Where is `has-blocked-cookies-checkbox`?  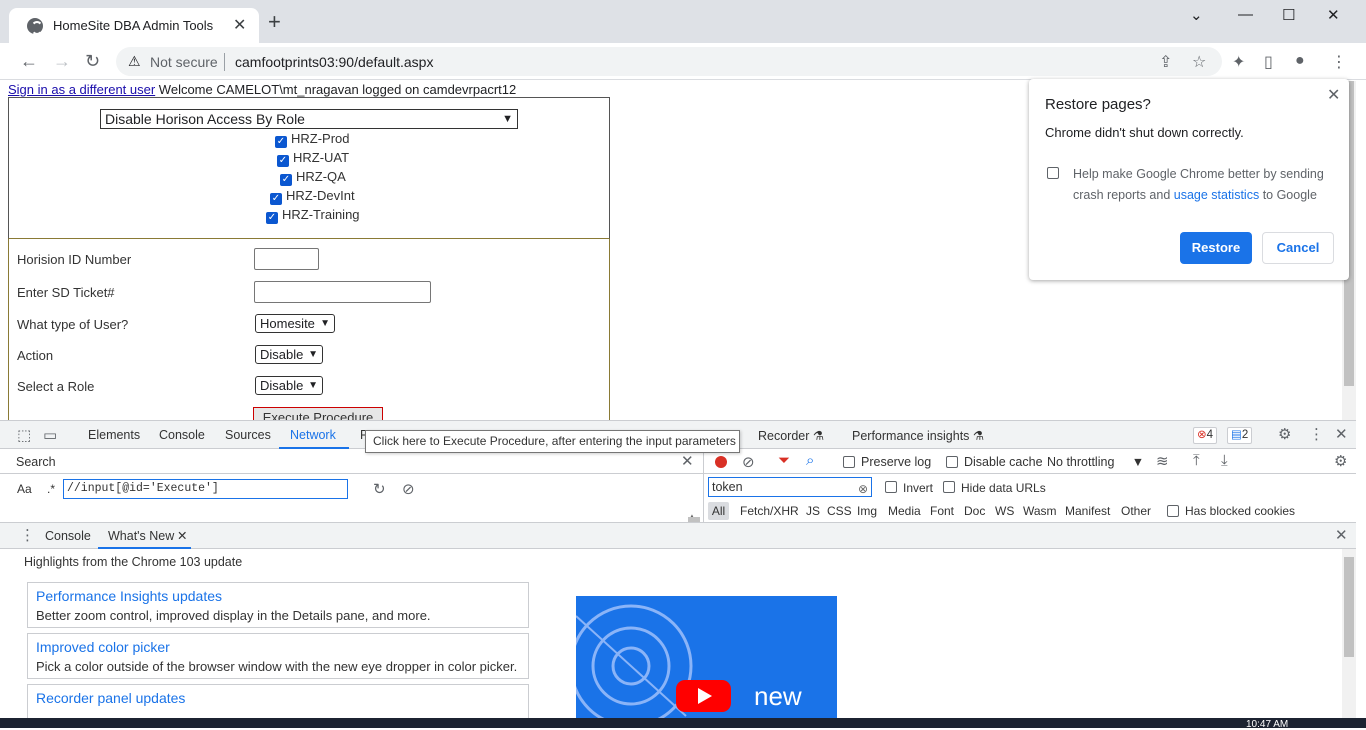 has-blocked-cookies-checkbox is located at coordinates (1173, 511).